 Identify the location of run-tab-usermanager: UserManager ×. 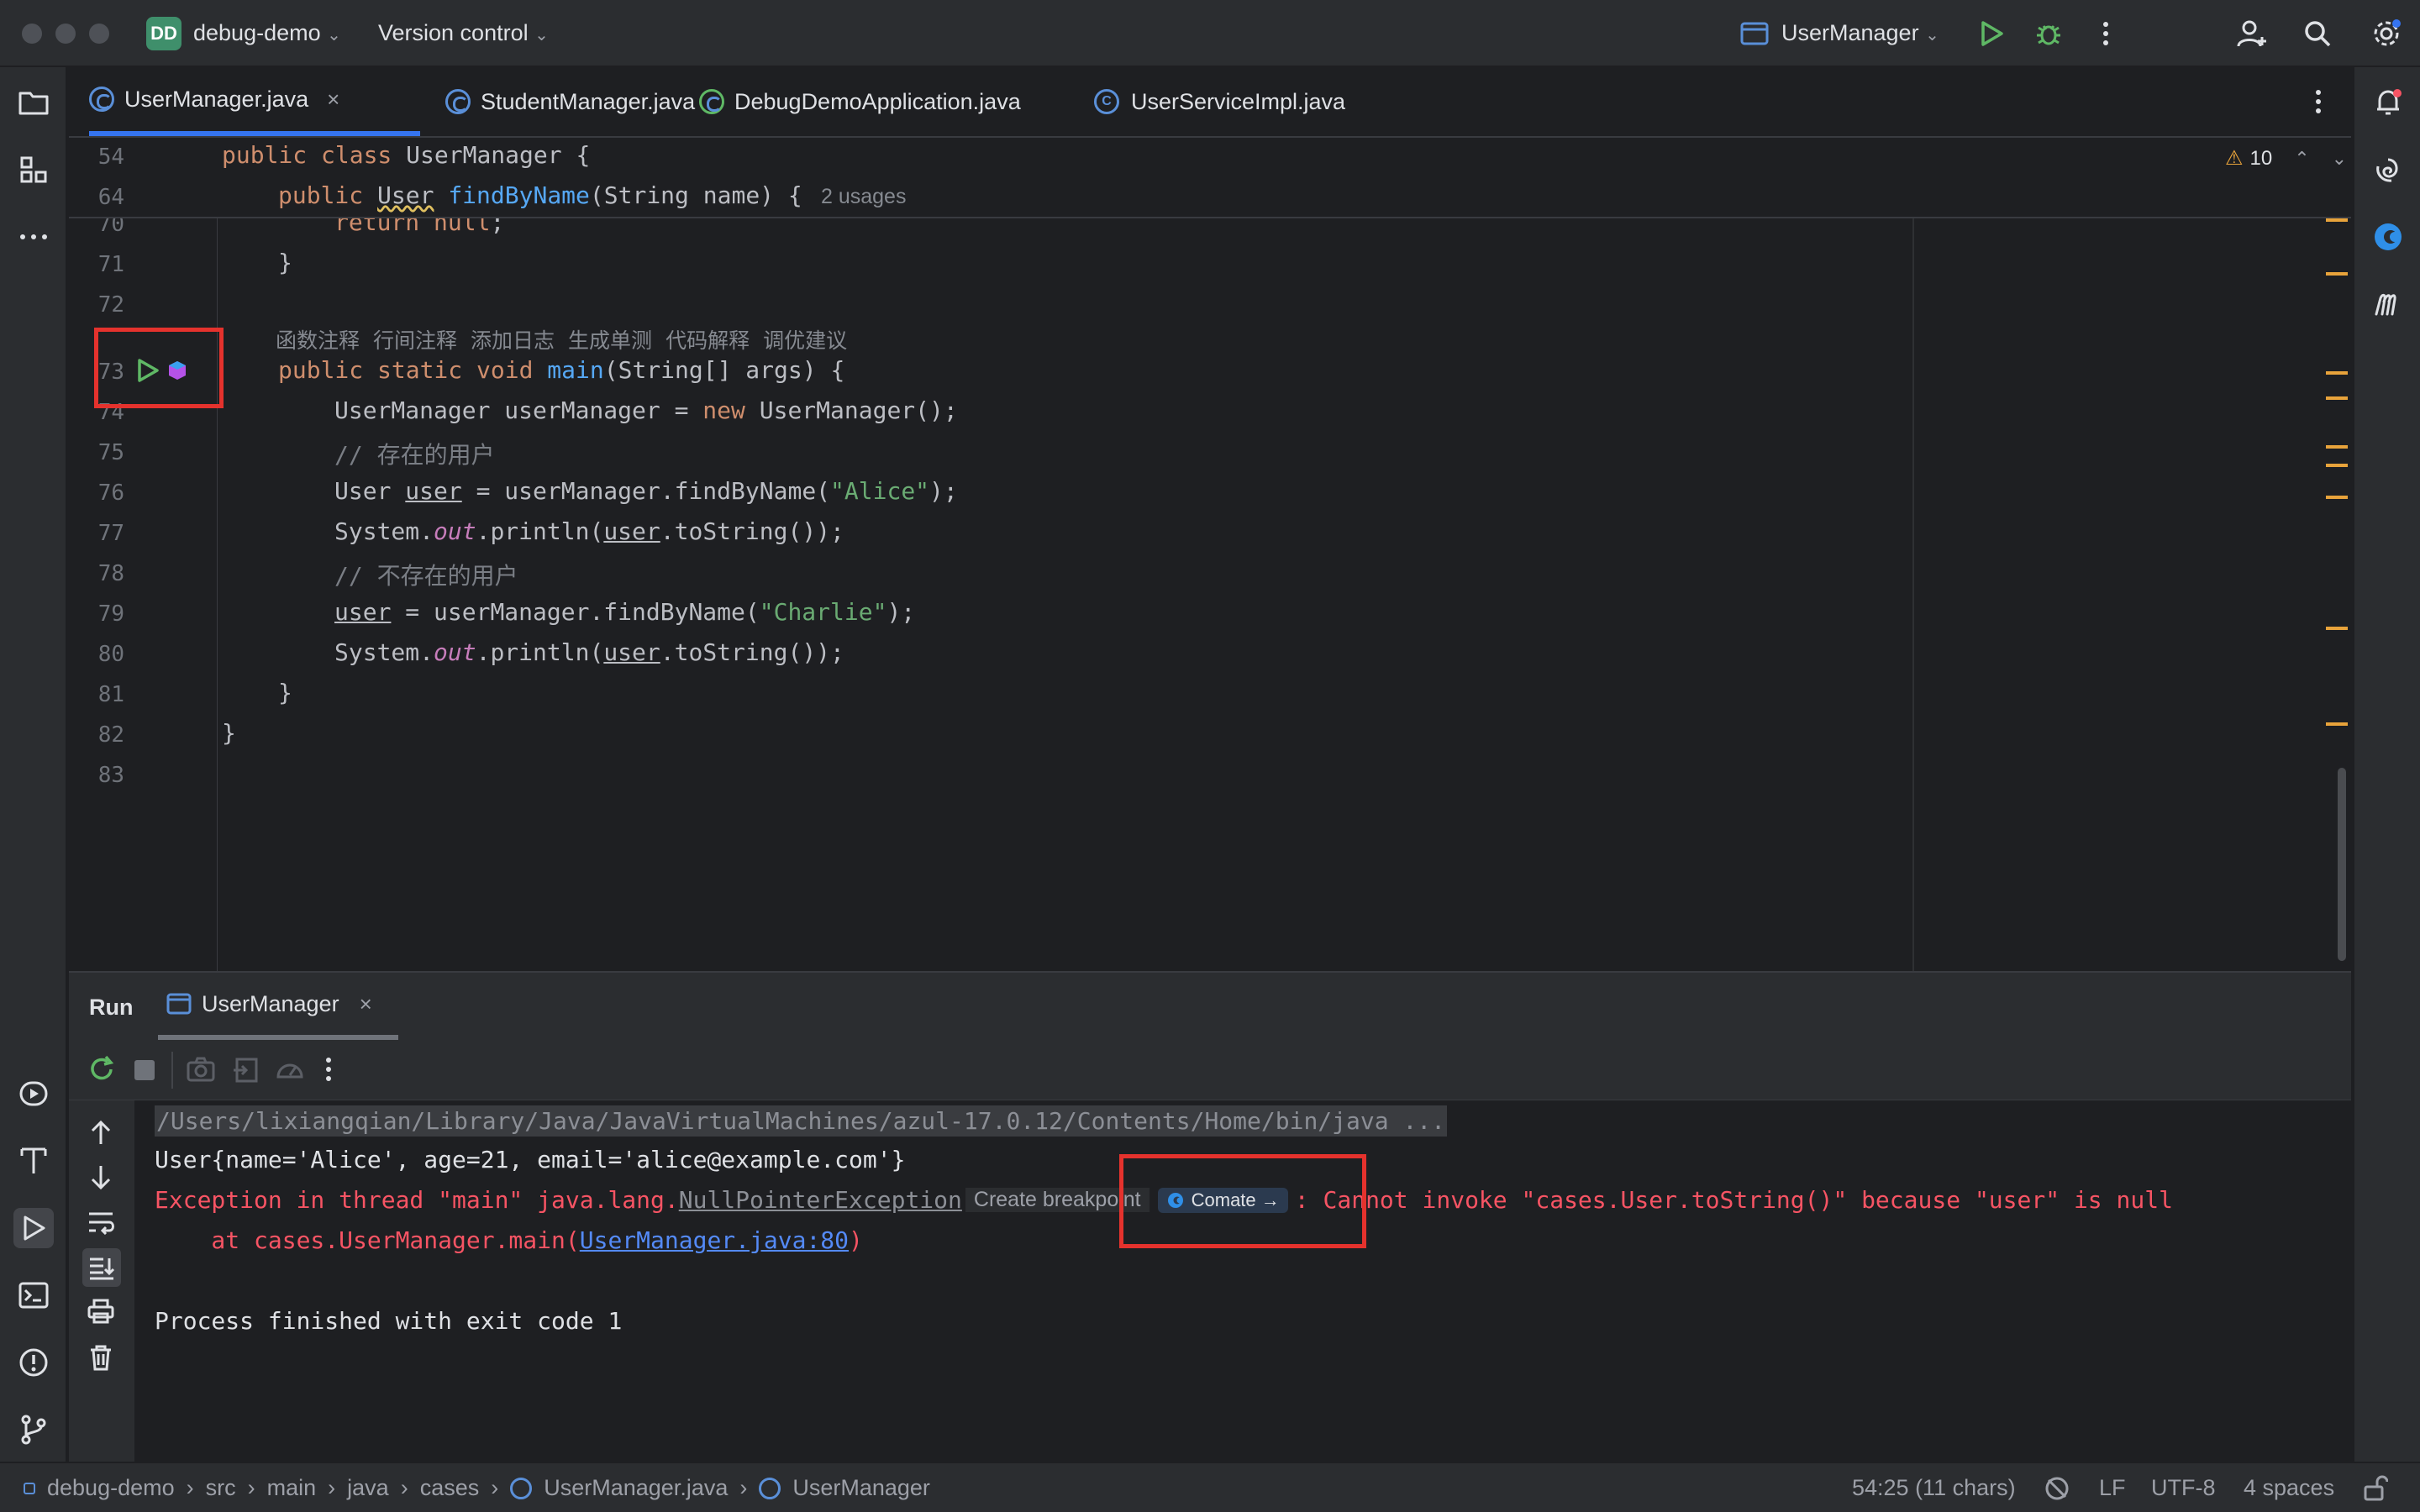
(278, 1006).